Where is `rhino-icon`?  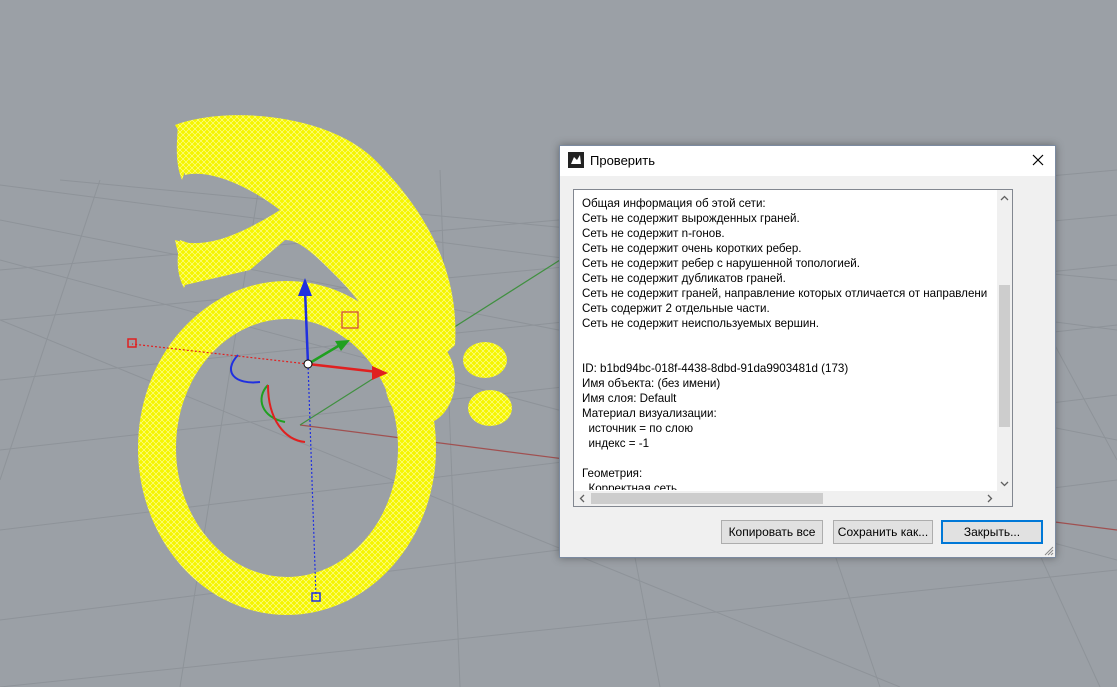 rhino-icon is located at coordinates (576, 160).